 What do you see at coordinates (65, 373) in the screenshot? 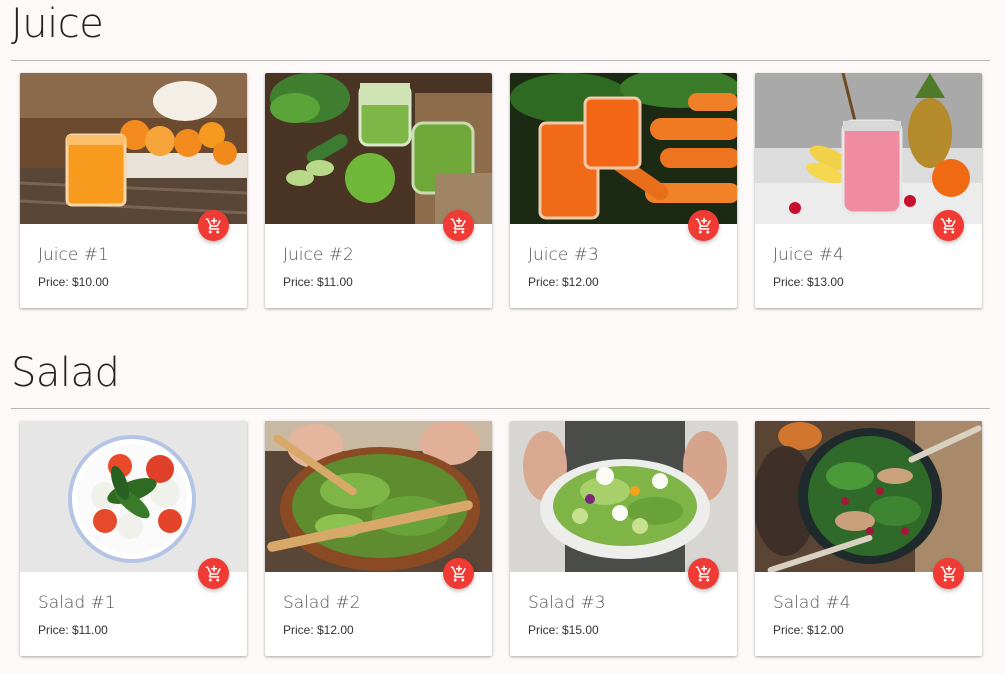
I see `section-title: Salad` at bounding box center [65, 373].